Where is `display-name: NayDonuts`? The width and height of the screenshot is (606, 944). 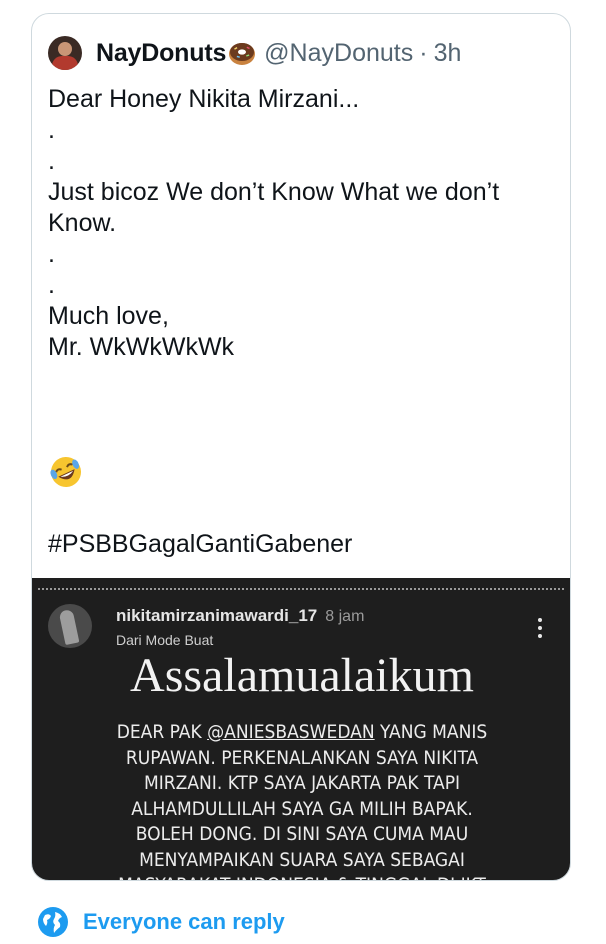 display-name: NayDonuts is located at coordinates (161, 53).